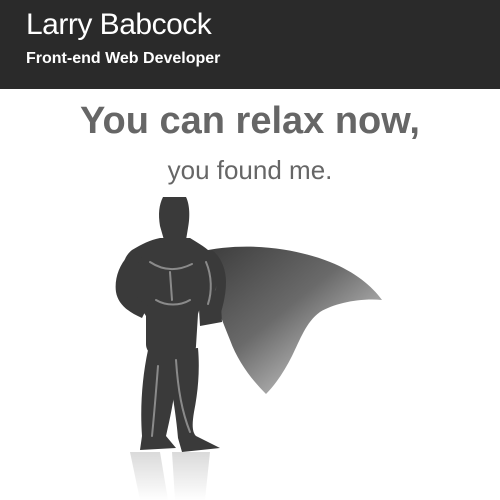 Image resolution: width=500 pixels, height=500 pixels. What do you see at coordinates (170, 324) in the screenshot?
I see `superhero-body` at bounding box center [170, 324].